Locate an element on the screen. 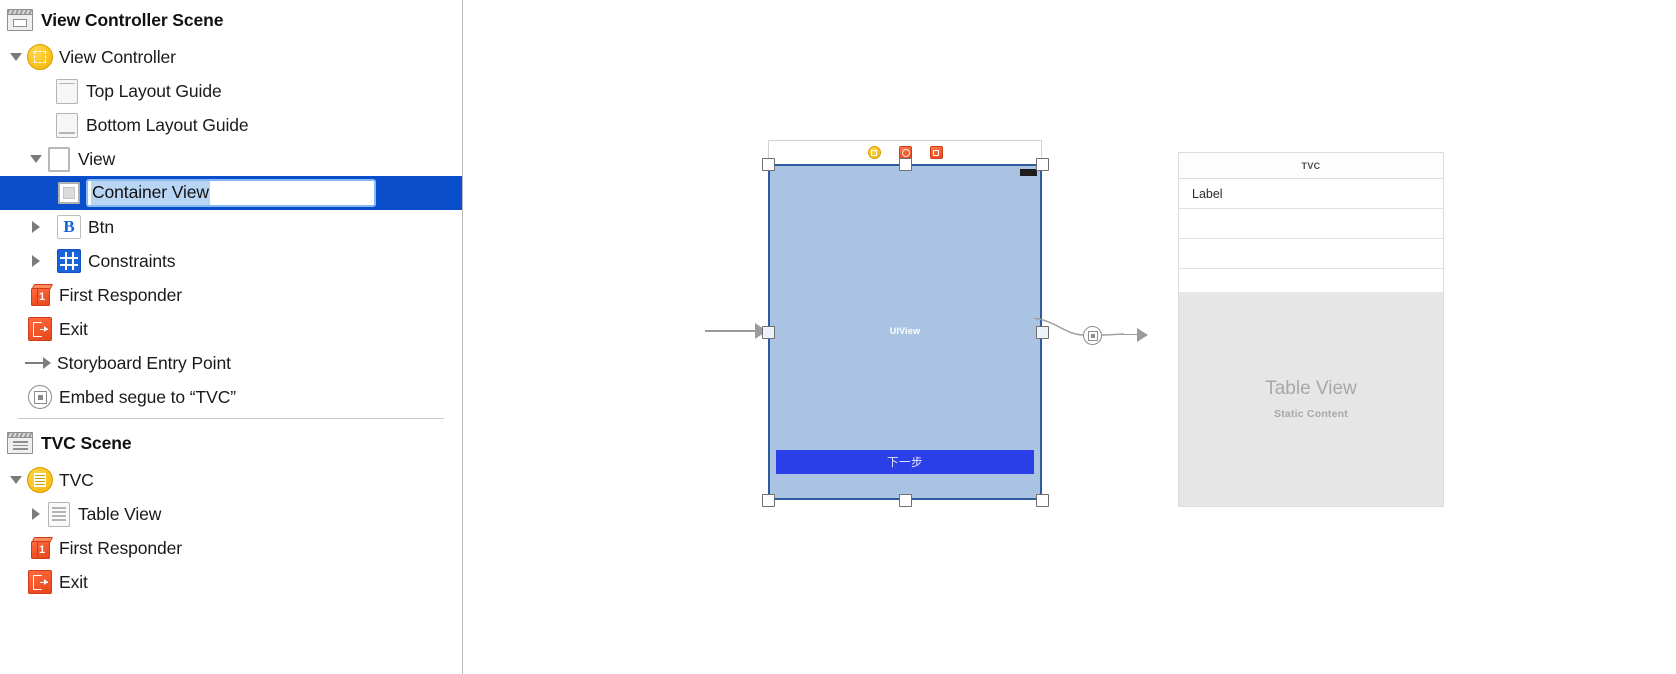 This screenshot has height=674, width=1676. outline-row-label: Storyboard Entry Point is located at coordinates (144, 362).